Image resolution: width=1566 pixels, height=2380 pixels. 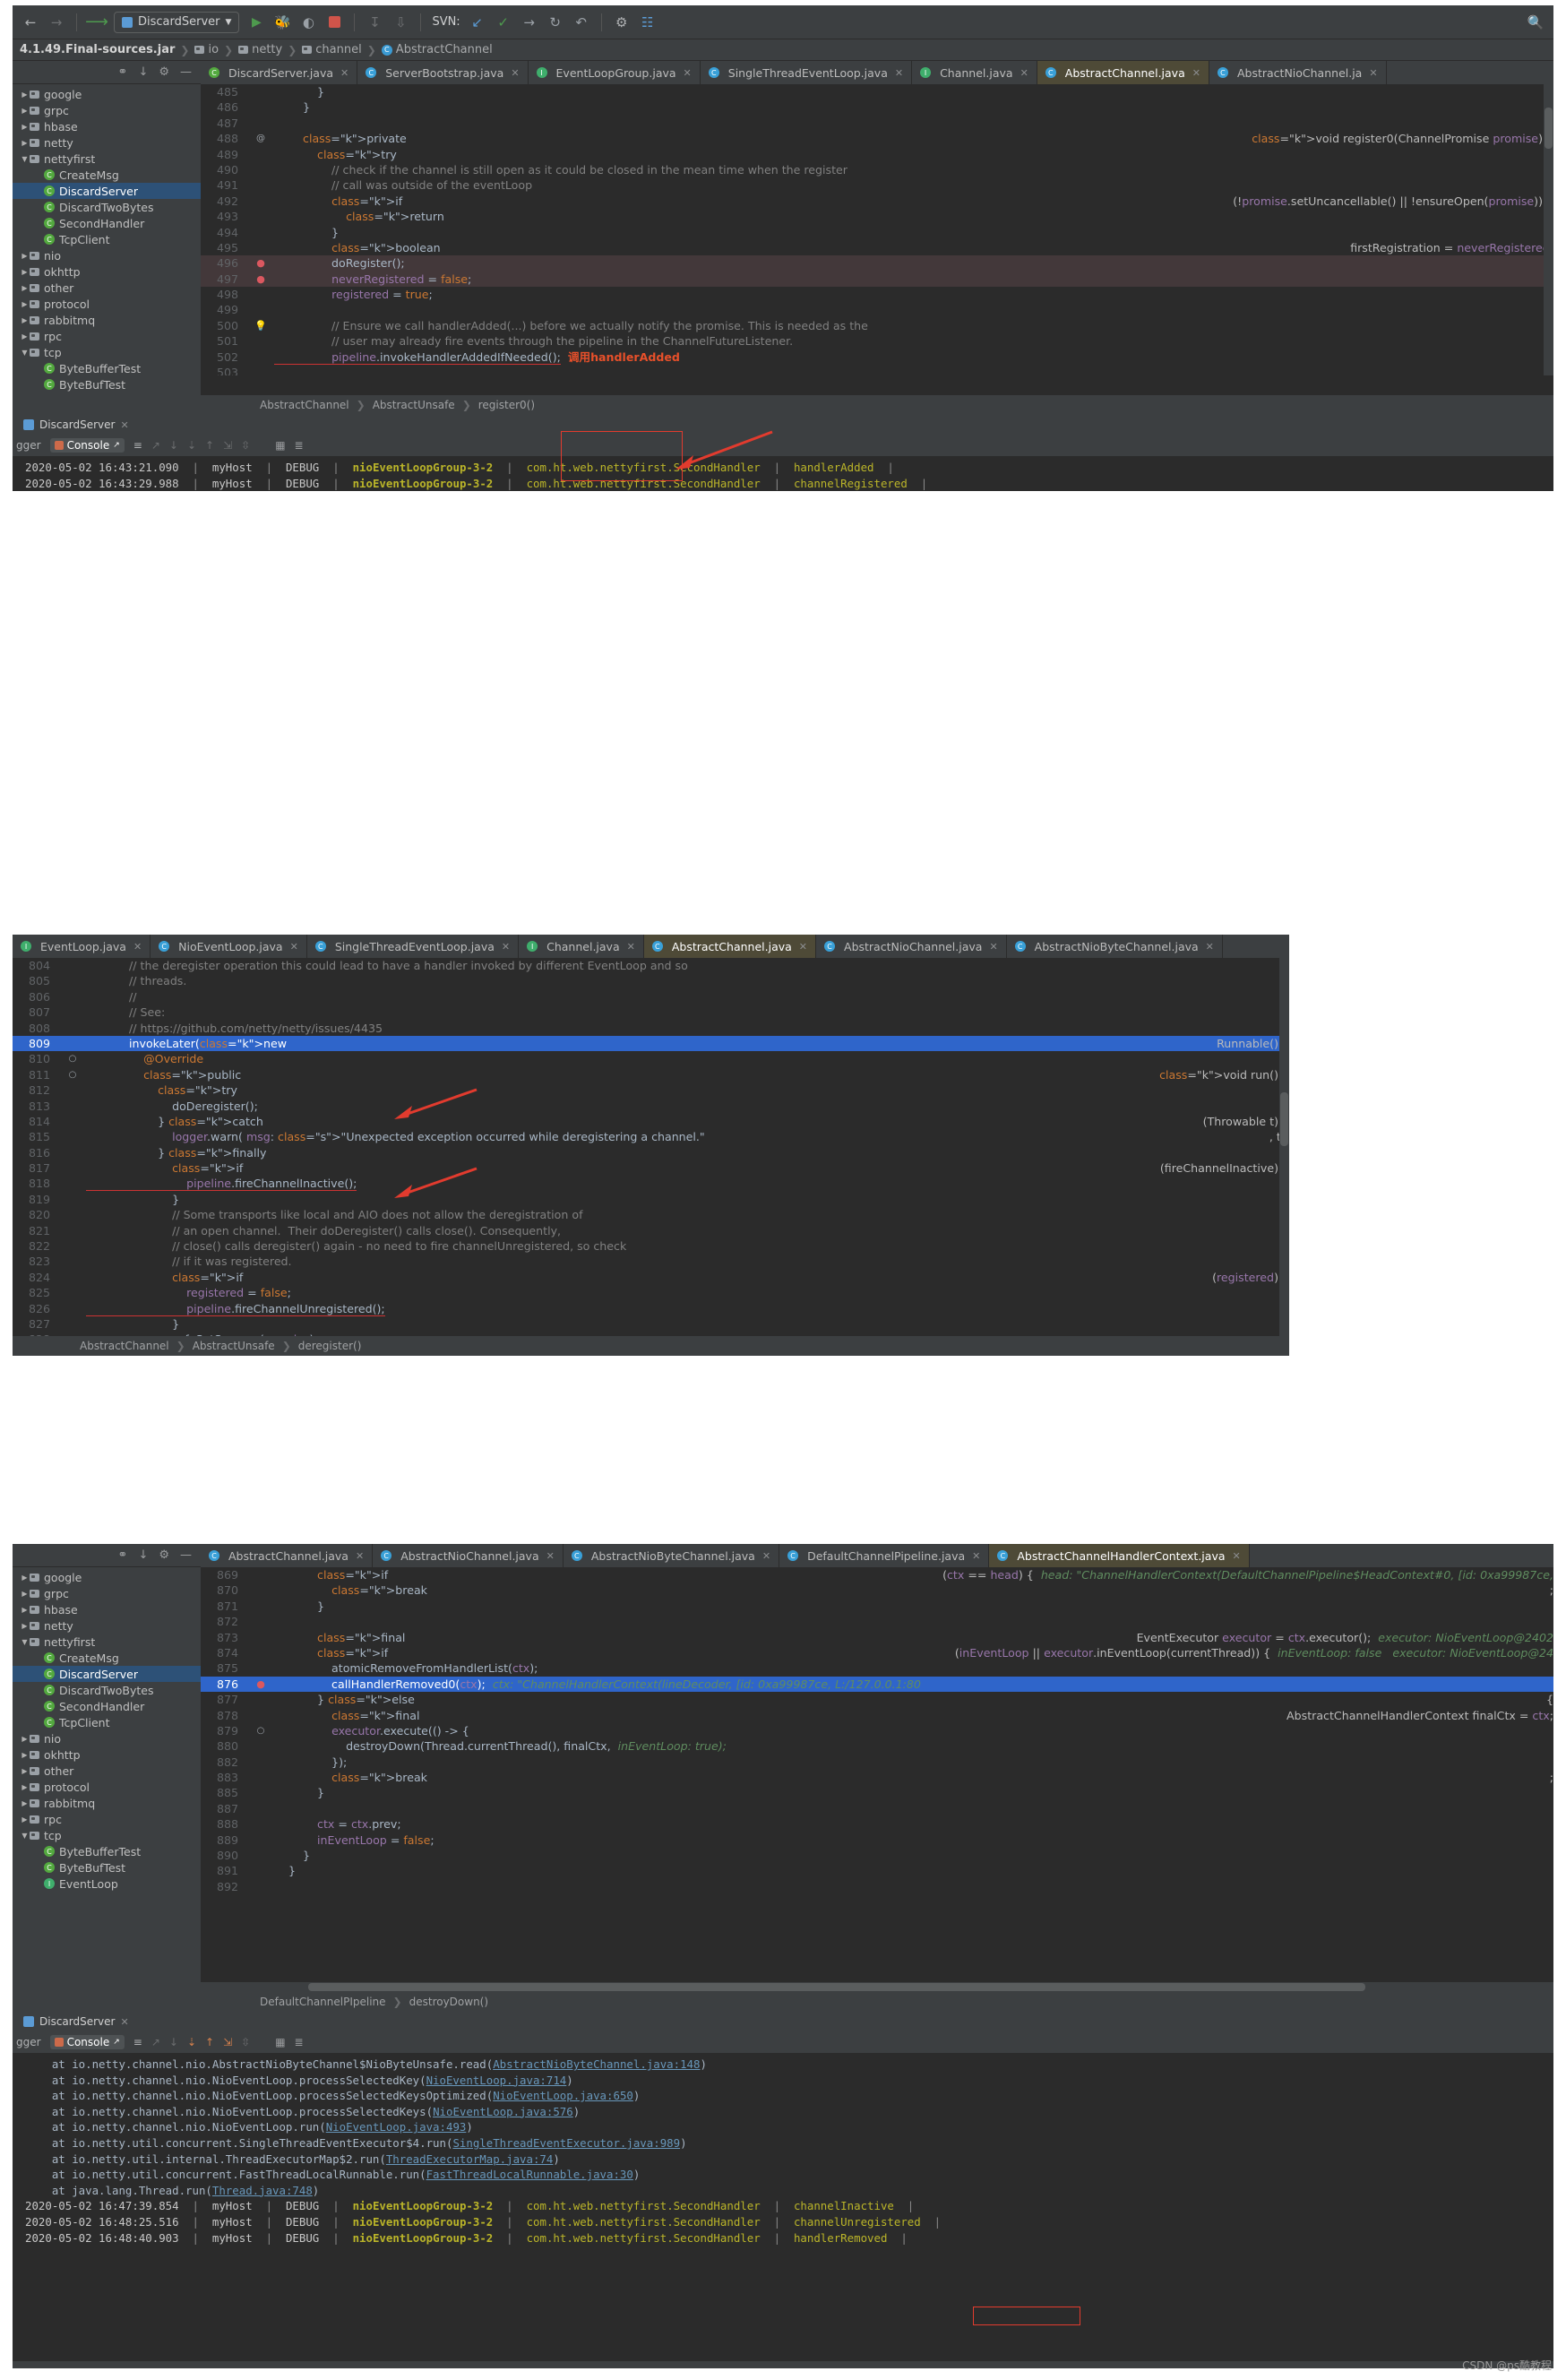 I want to click on expand-all-icon-3: ↓, so click(x=143, y=1555).